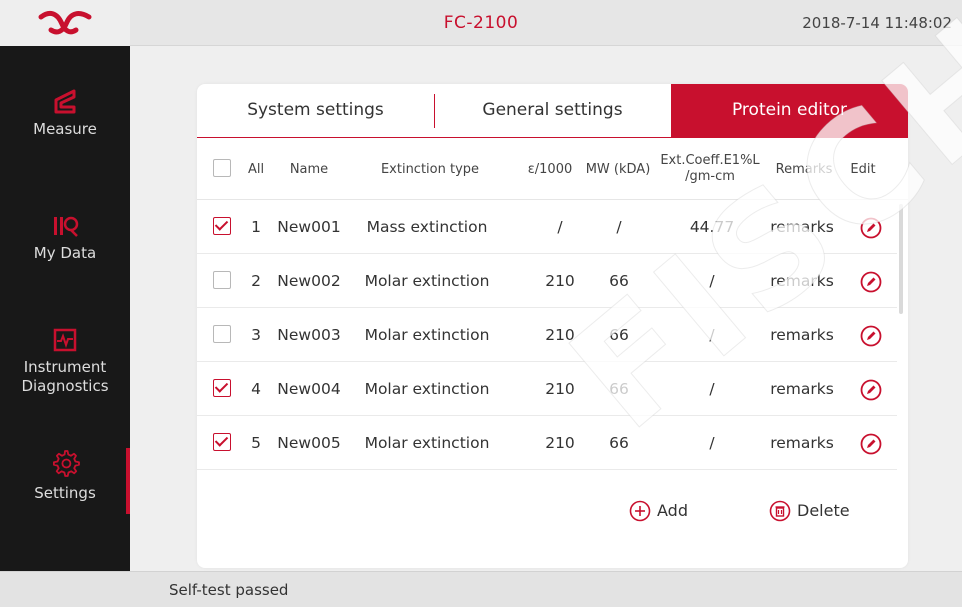 Image resolution: width=962 pixels, height=607 pixels. Describe the element at coordinates (256, 169) in the screenshot. I see `header-all: All` at that location.